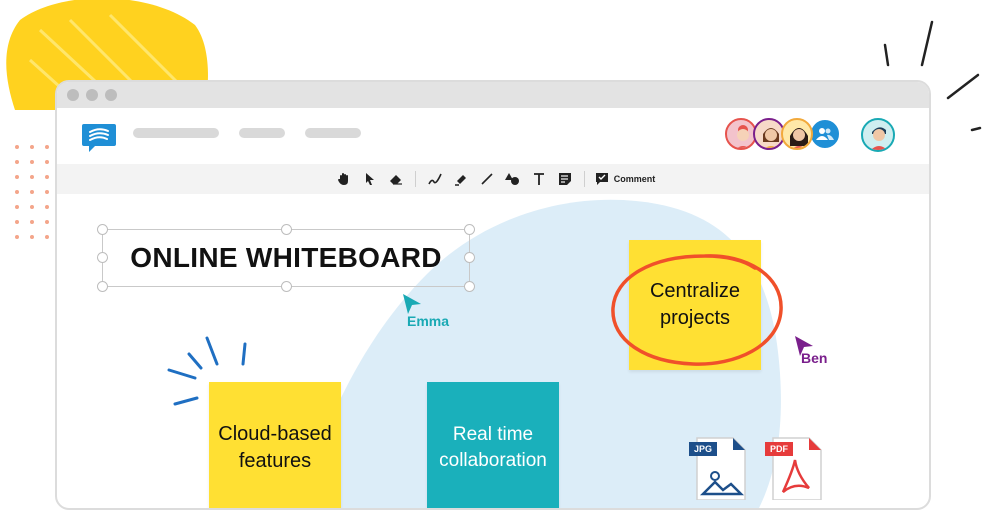 The image size is (1000, 510). Describe the element at coordinates (697, 310) in the screenshot. I see `red-circle-annotation` at that location.